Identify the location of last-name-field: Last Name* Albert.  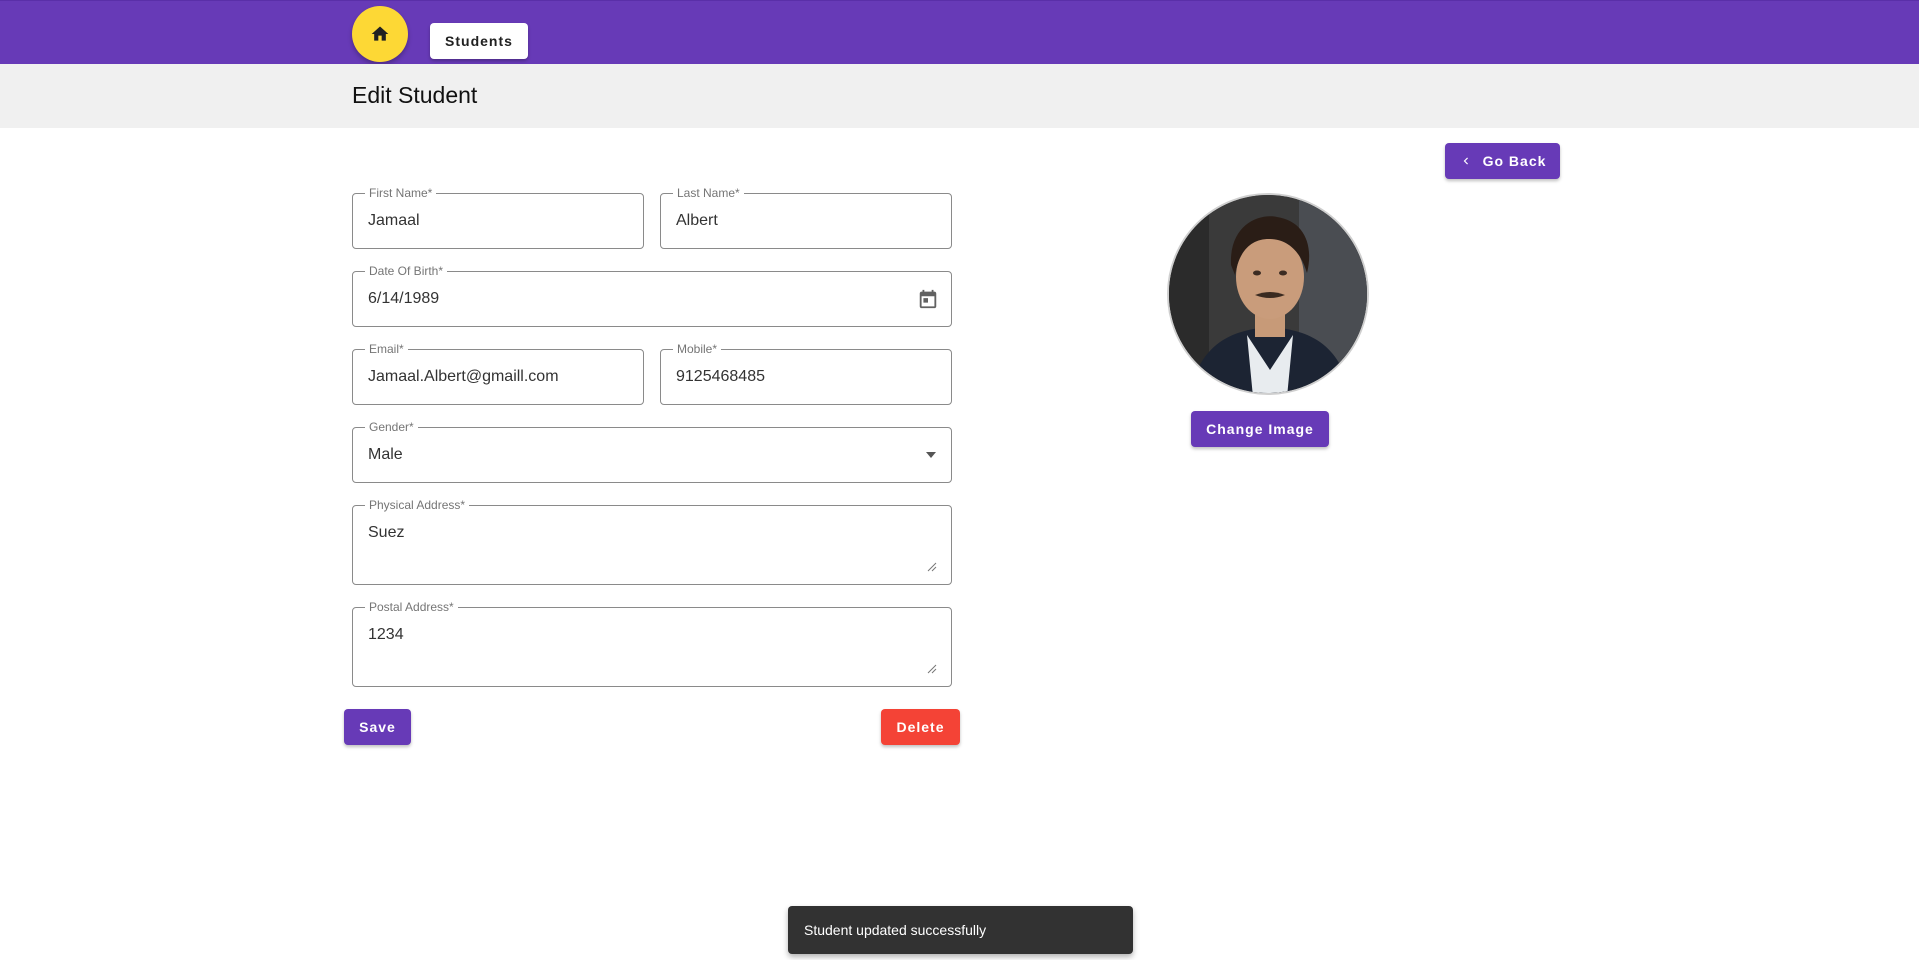
(806, 217).